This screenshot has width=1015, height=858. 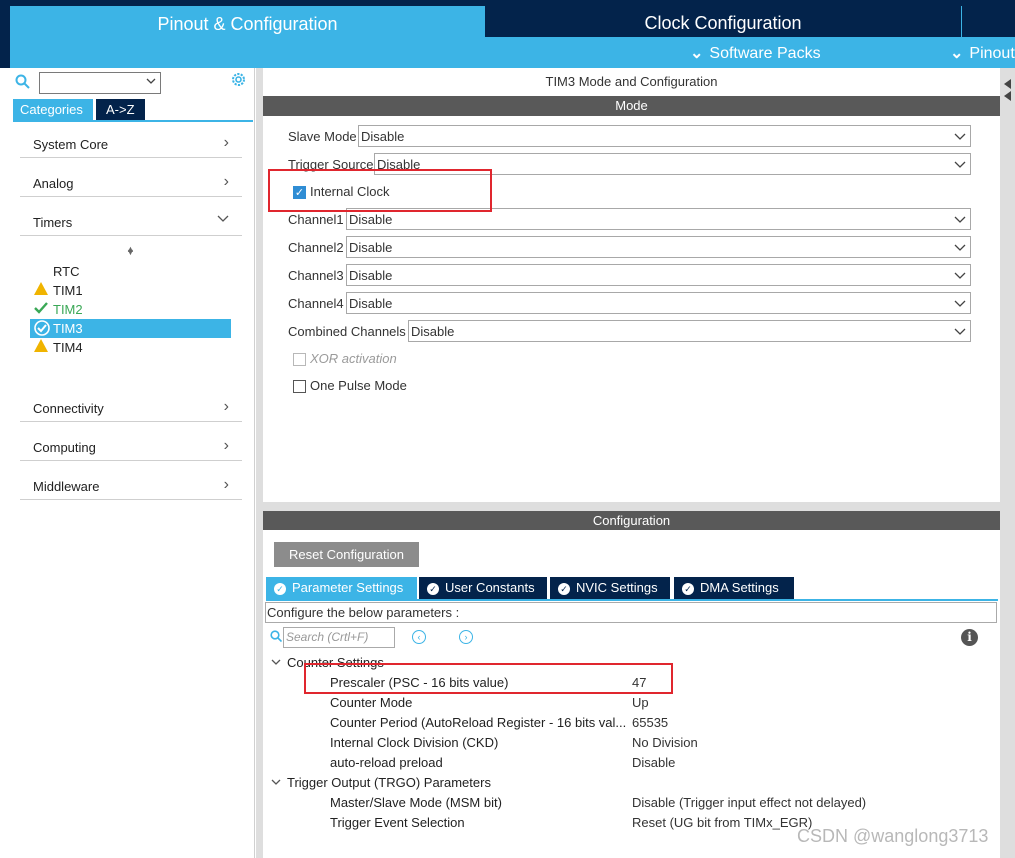 I want to click on search-next-icon: ›, so click(x=466, y=637).